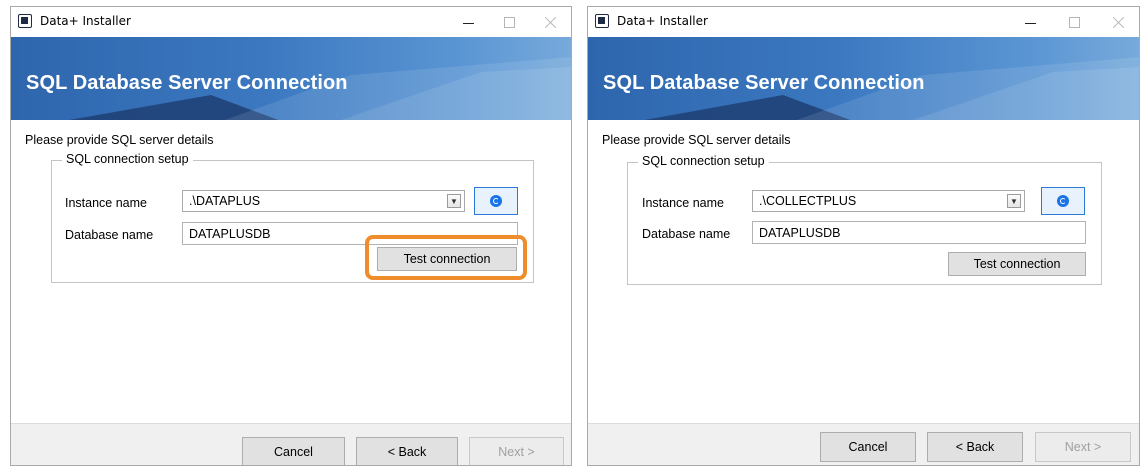  I want to click on database-name-input: DATAPLUSDB, so click(919, 232).